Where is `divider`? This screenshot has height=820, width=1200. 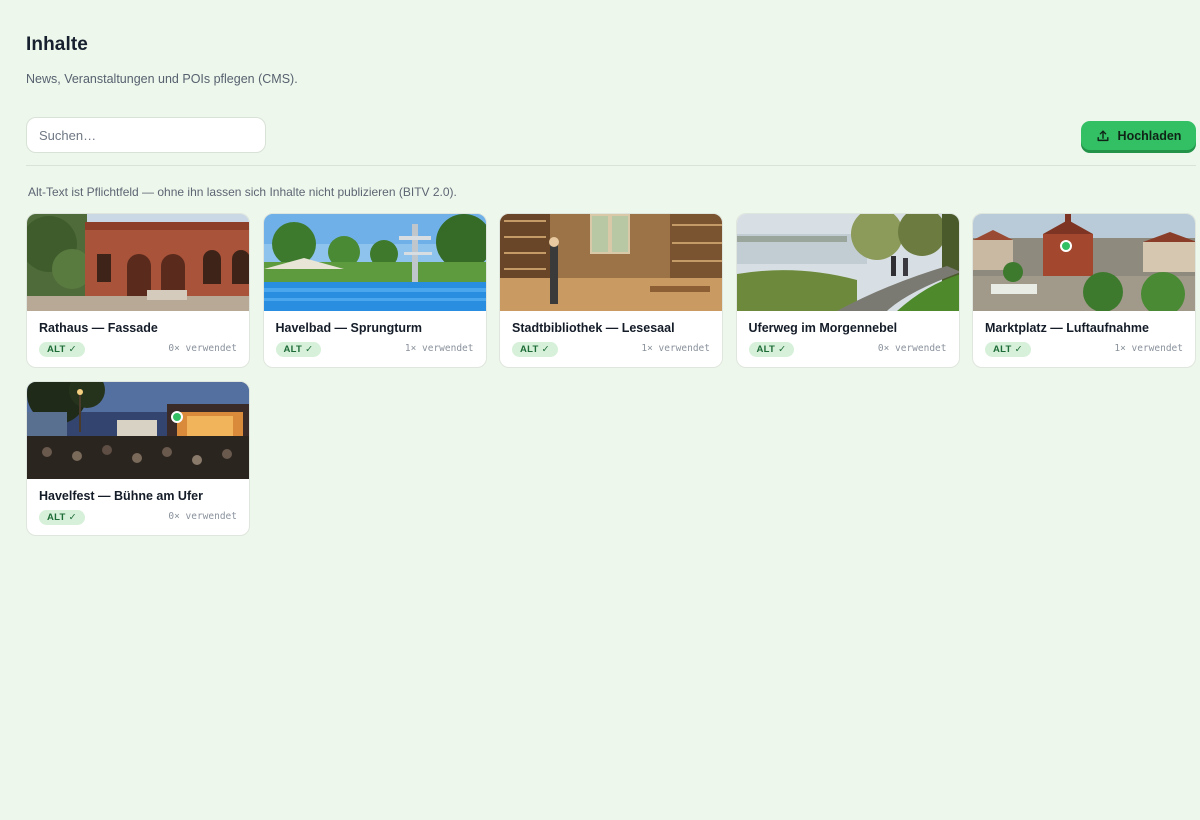 divider is located at coordinates (611, 165).